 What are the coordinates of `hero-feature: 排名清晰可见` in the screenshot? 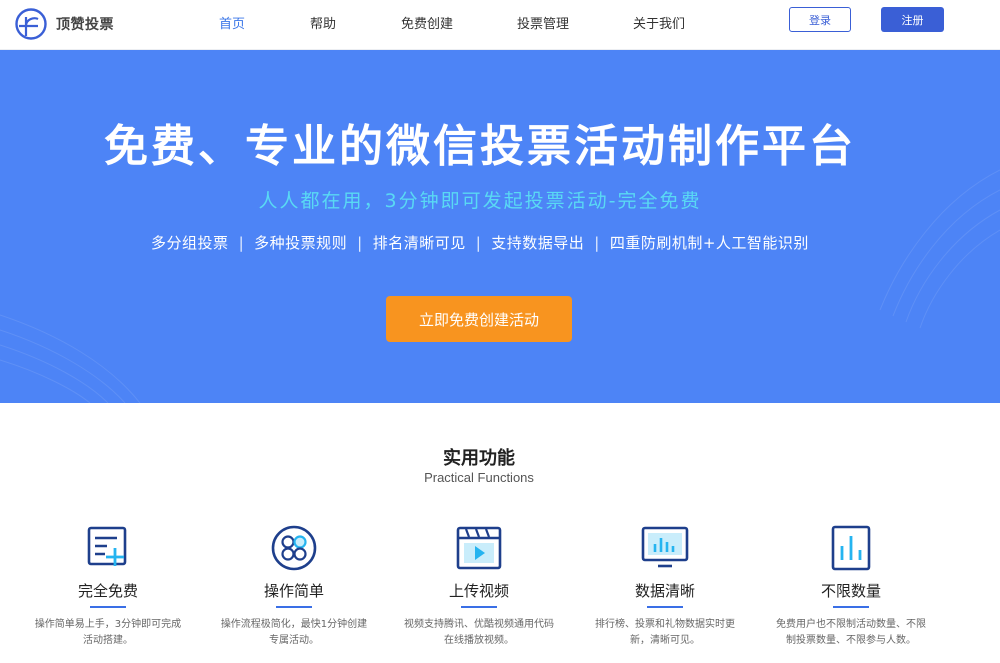 It's located at (419, 243).